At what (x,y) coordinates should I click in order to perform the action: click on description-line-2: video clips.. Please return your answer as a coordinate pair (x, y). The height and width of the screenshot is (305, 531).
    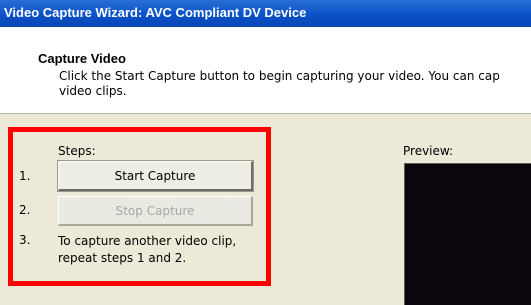
    Looking at the image, I should click on (93, 91).